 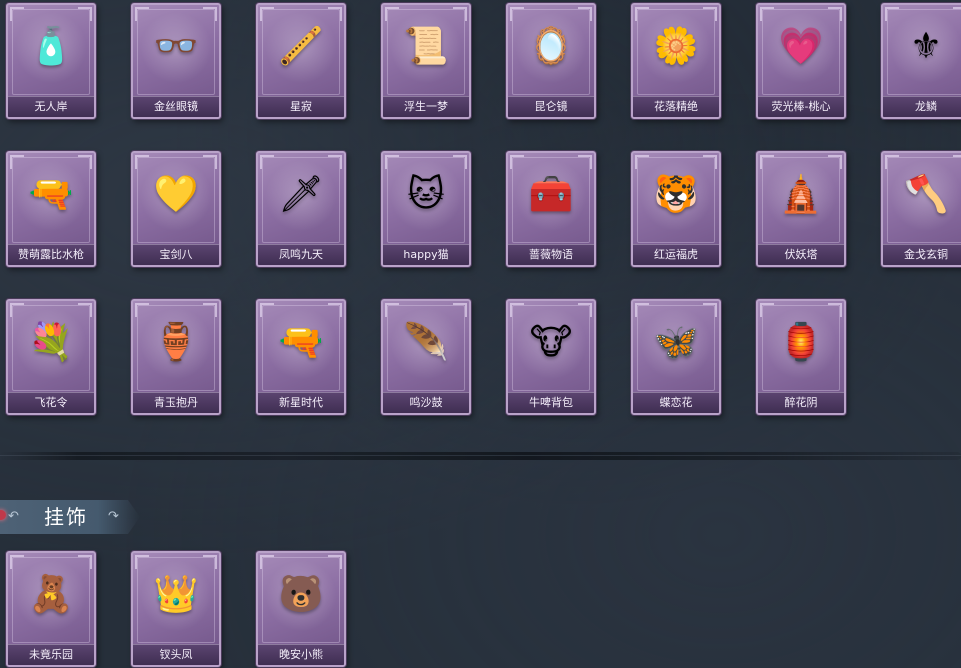 I want to click on item-card: 🏮 醉花阴, so click(x=801, y=357).